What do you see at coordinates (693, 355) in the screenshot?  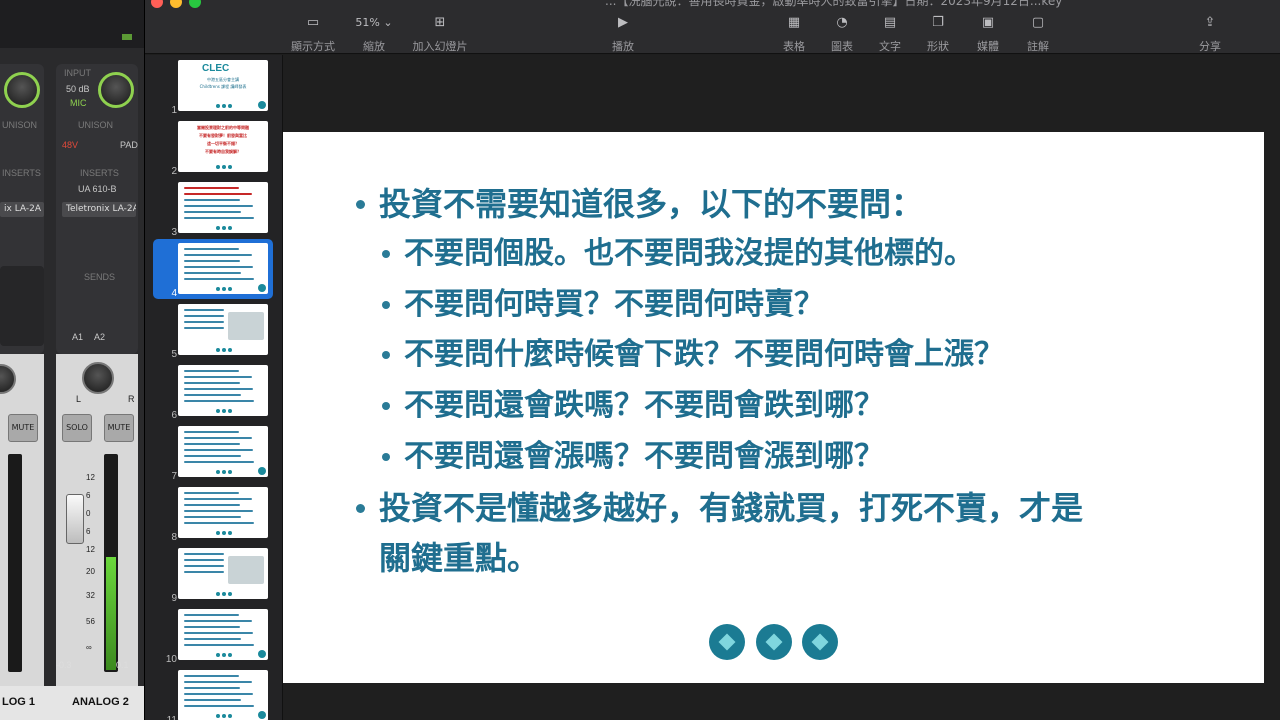 I see `bullet-level-2: 不要問什麼時候會下跌？不要問何時會上漲？` at bounding box center [693, 355].